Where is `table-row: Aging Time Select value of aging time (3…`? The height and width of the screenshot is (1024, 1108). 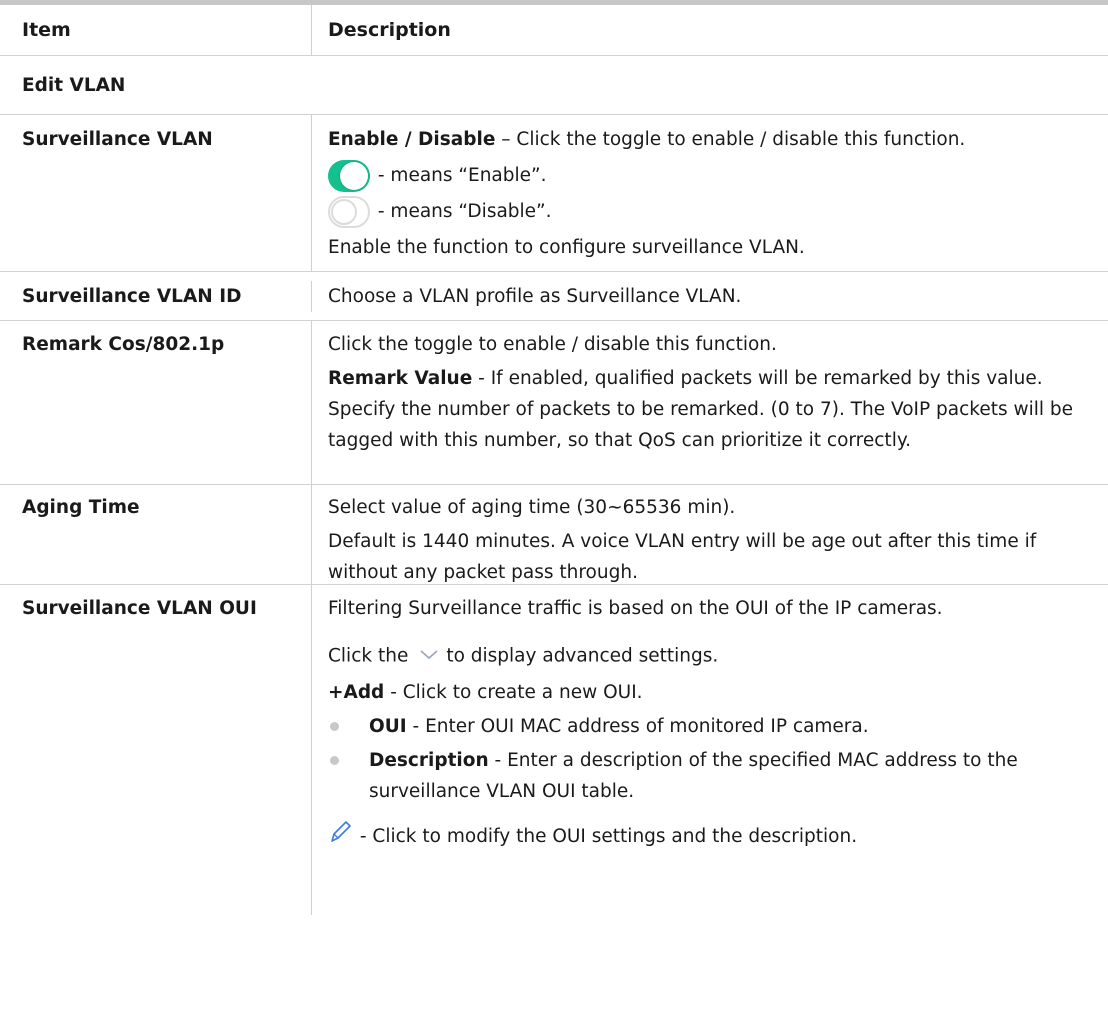
table-row: Aging Time Select value of aging time (3… is located at coordinates (554, 535).